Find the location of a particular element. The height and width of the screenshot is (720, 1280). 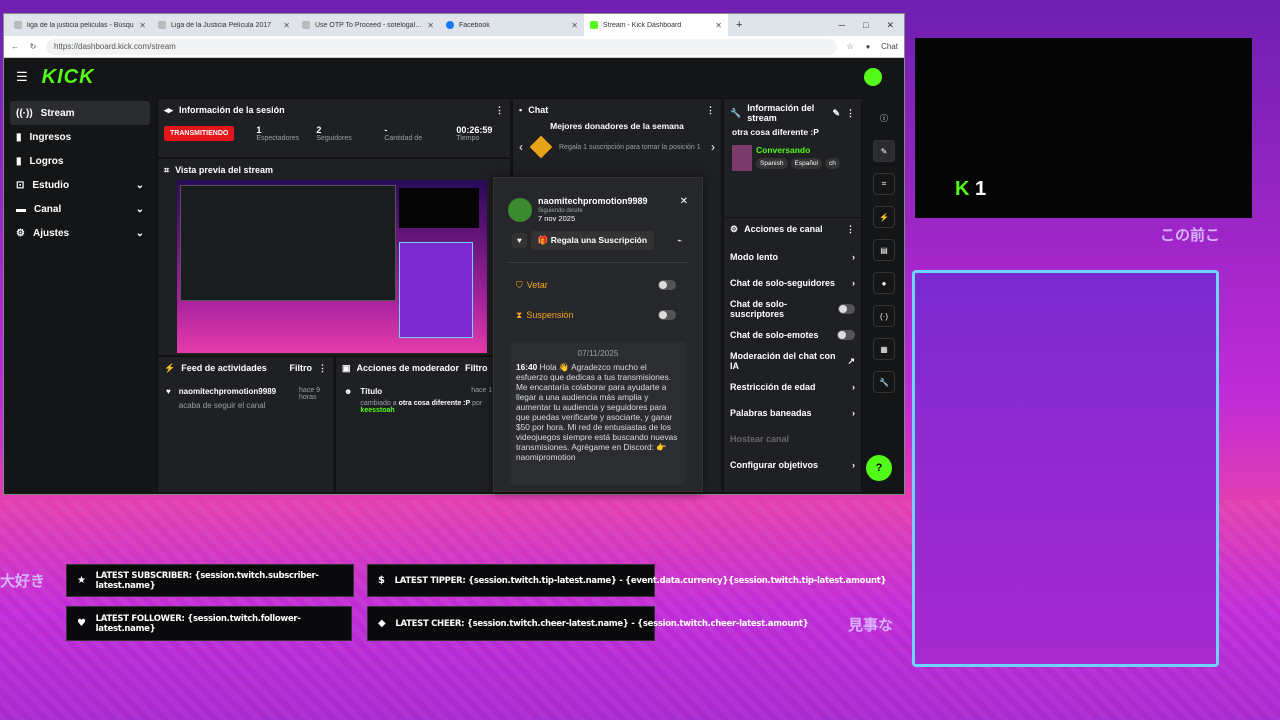

ai-moderation-row: Moderación del chat con IA ↗ is located at coordinates (792, 361).